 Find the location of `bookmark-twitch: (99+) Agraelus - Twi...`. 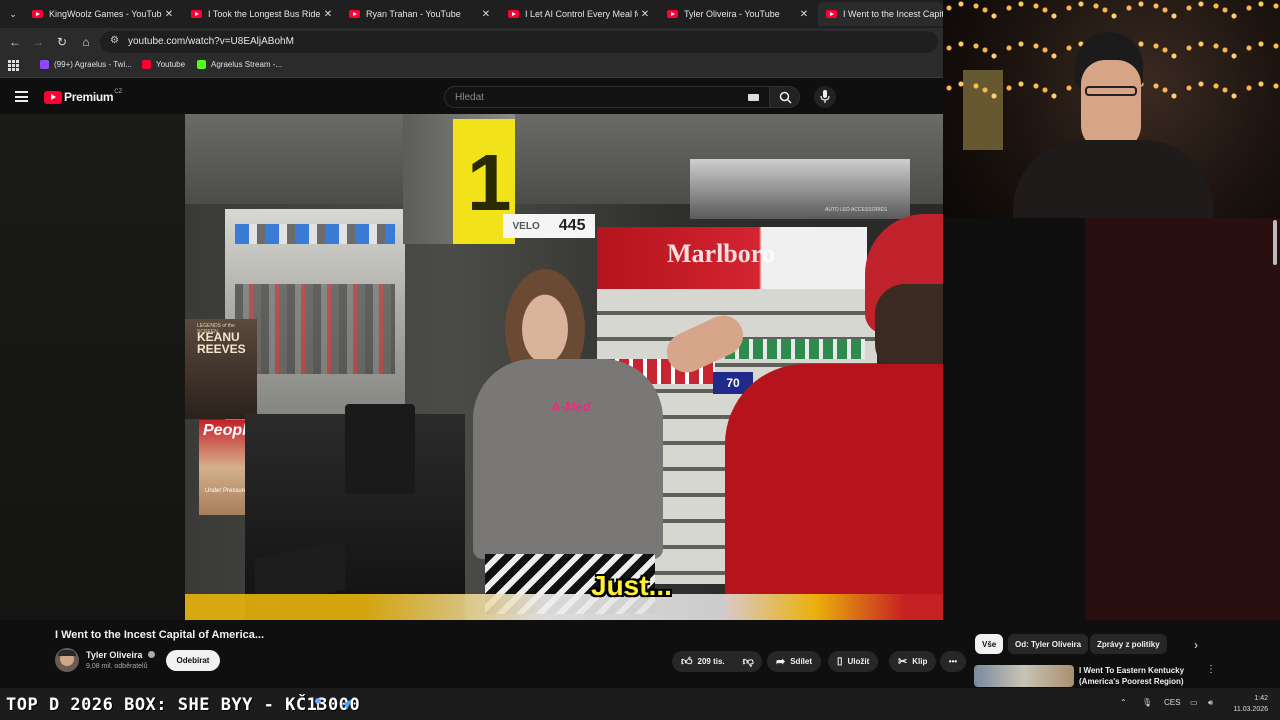

bookmark-twitch: (99+) Agraelus - Twi... is located at coordinates (86, 64).